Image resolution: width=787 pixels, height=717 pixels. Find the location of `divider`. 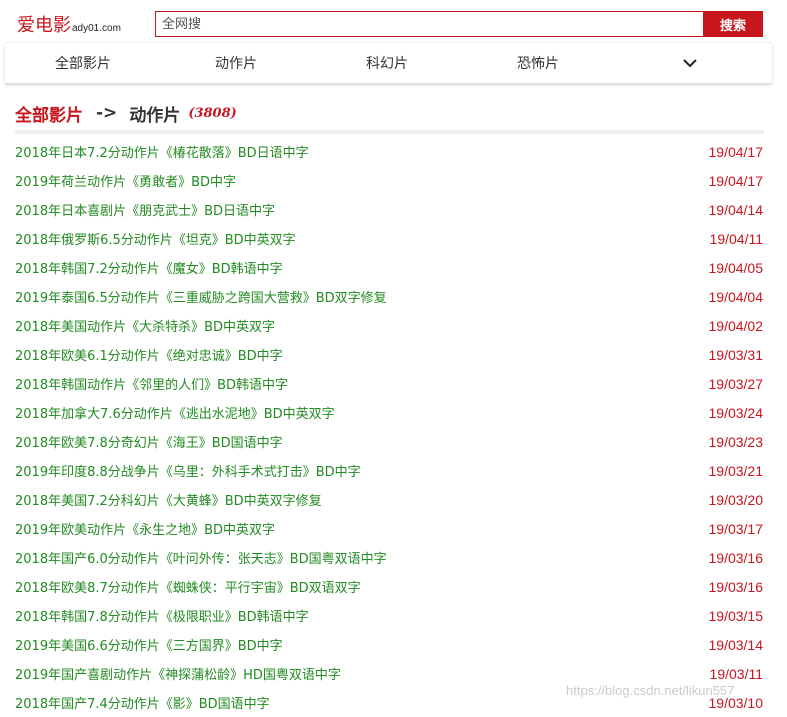

divider is located at coordinates (389, 132).